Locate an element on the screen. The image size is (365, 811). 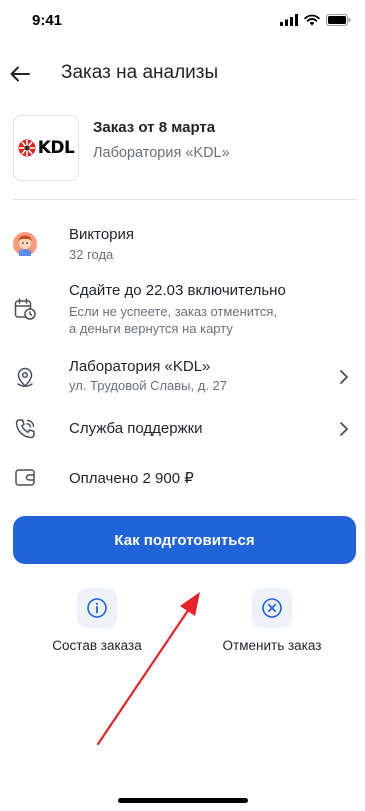
home-indicator is located at coordinates (183, 800).